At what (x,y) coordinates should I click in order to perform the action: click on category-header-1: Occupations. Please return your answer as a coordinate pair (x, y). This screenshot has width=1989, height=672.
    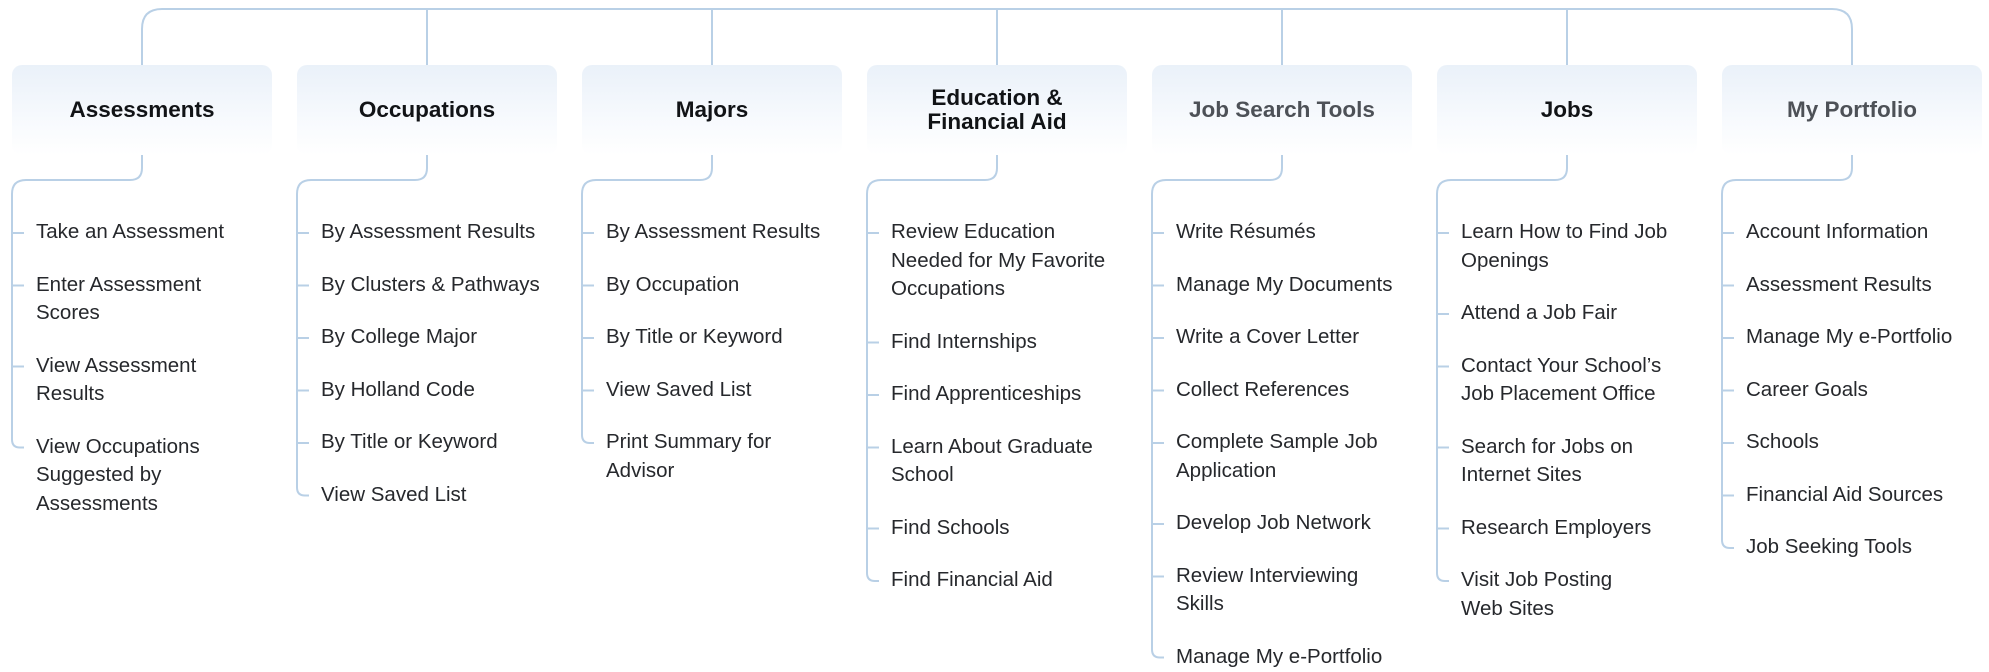
    Looking at the image, I should click on (427, 110).